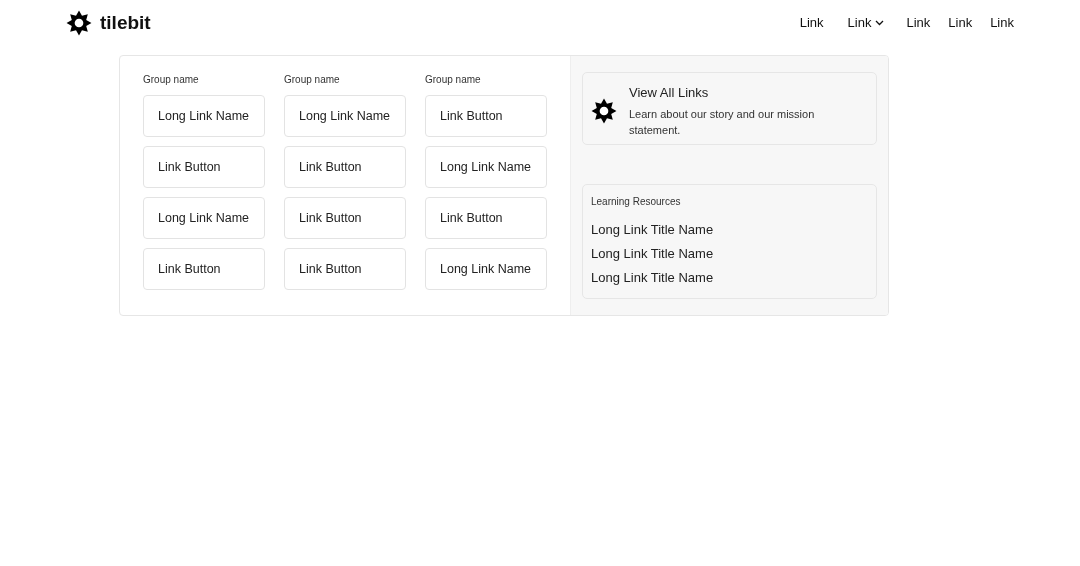 This screenshot has height=566, width=1080. What do you see at coordinates (669, 93) in the screenshot?
I see `card-title: View All Links` at bounding box center [669, 93].